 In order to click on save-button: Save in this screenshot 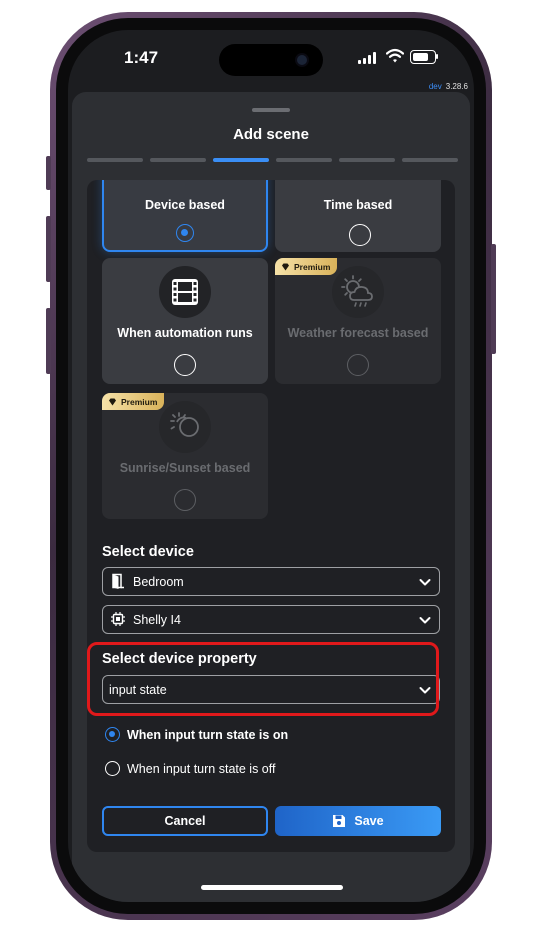, I will do `click(358, 821)`.